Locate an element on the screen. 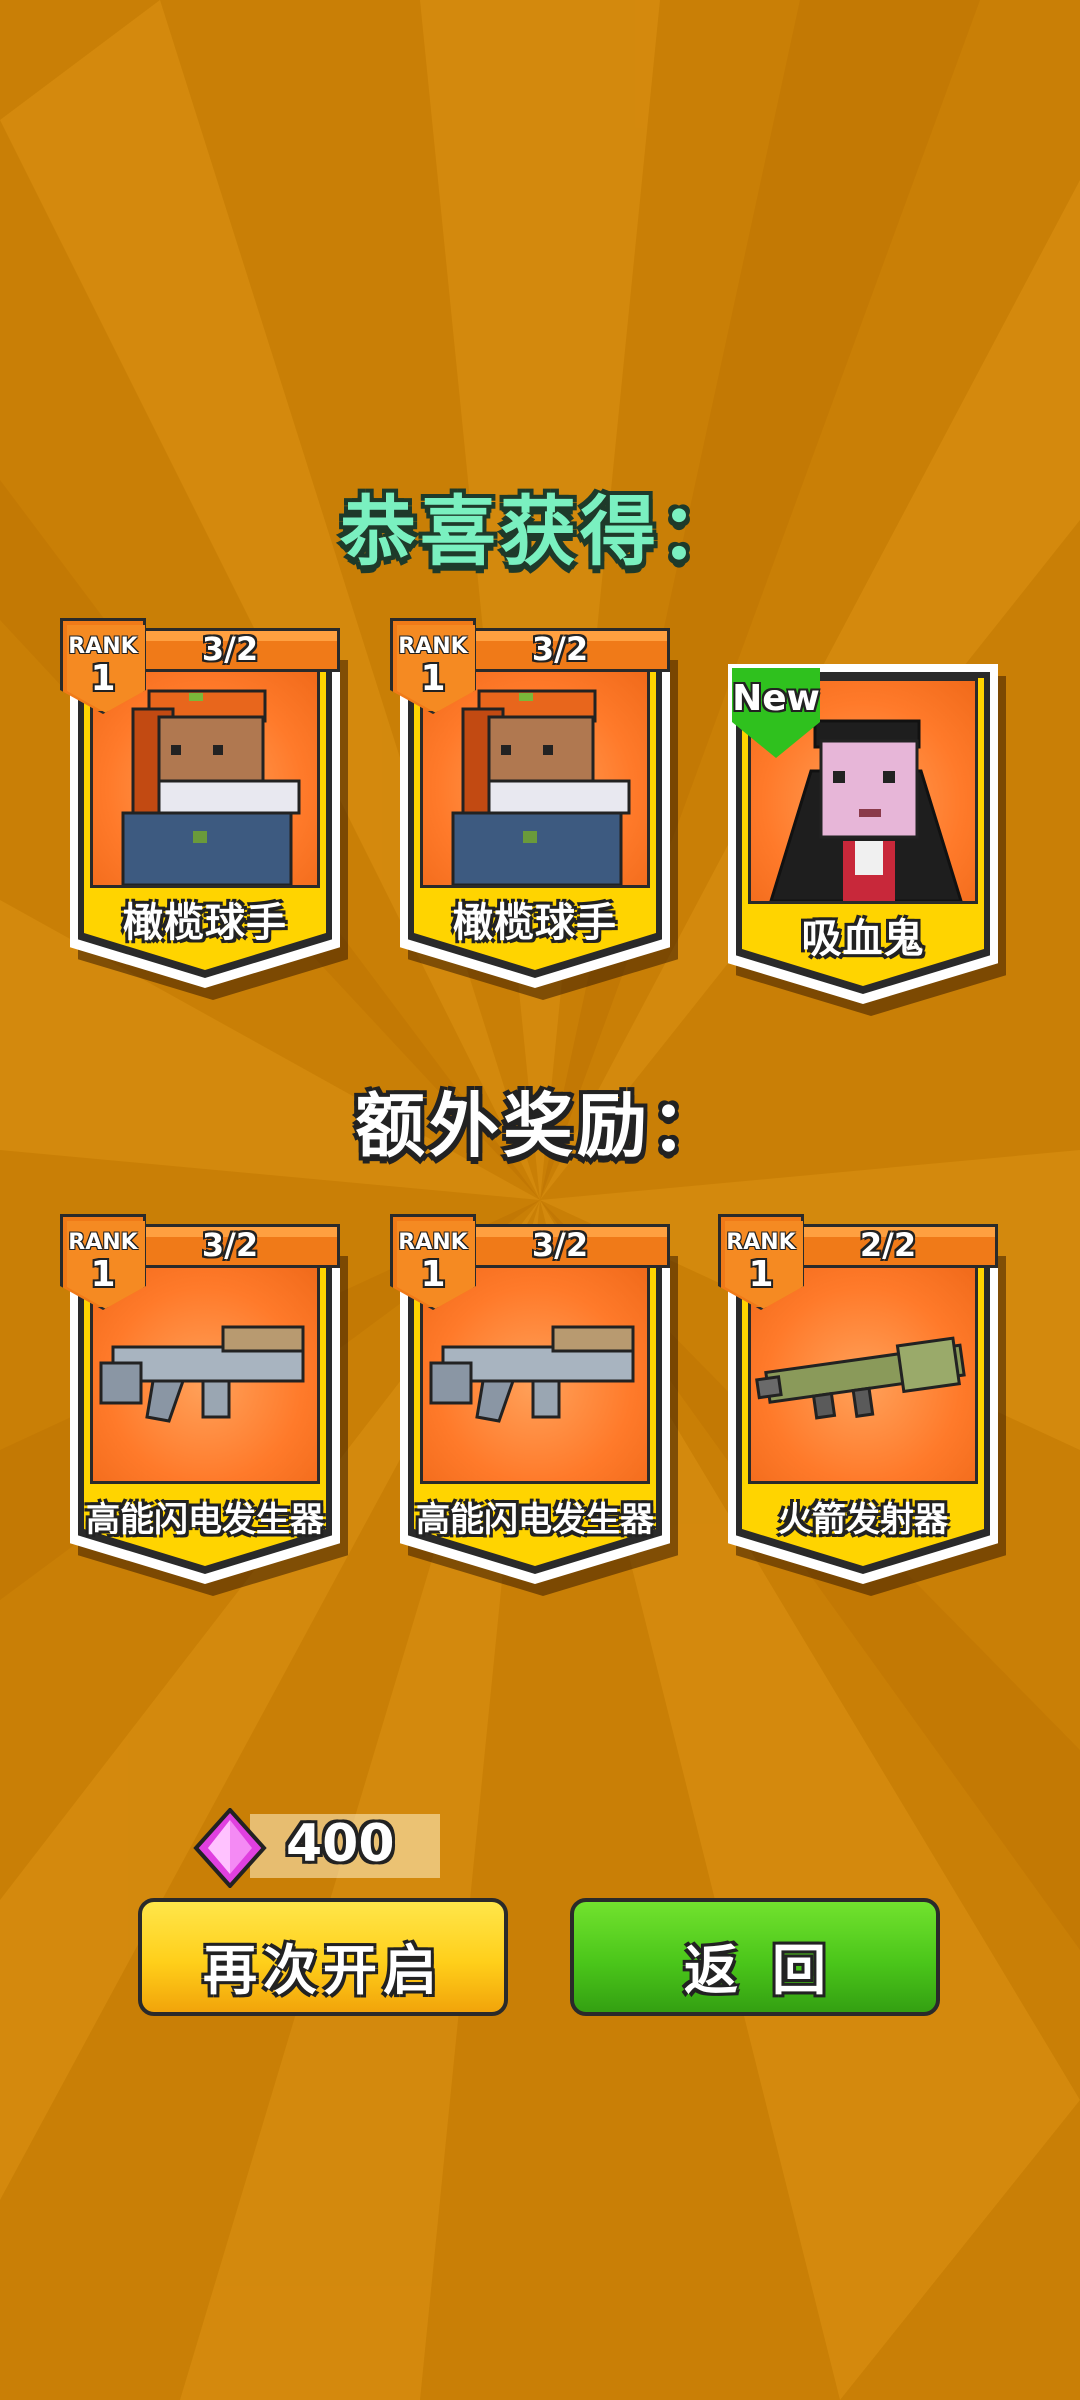 This screenshot has width=1080, height=2400. back-button: 返回 is located at coordinates (755, 1957).